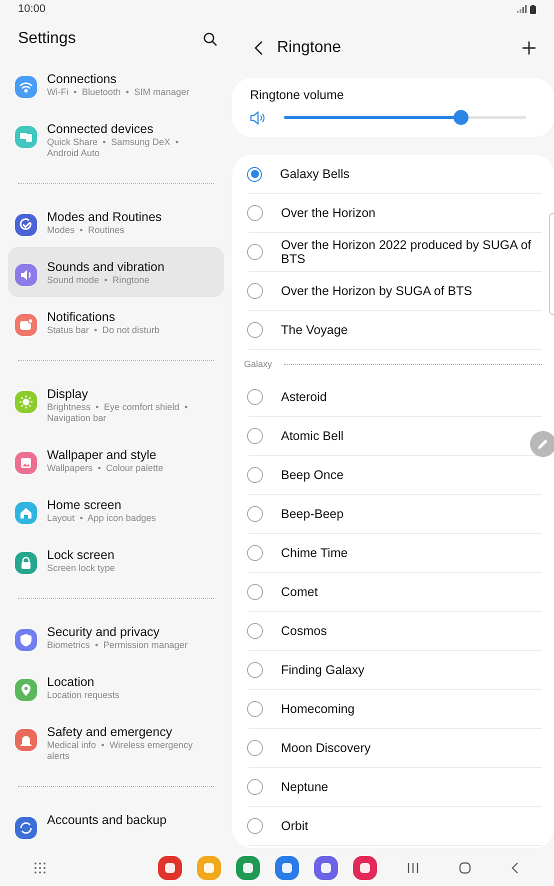  I want to click on ringtone-name: Beep Once, so click(312, 475).